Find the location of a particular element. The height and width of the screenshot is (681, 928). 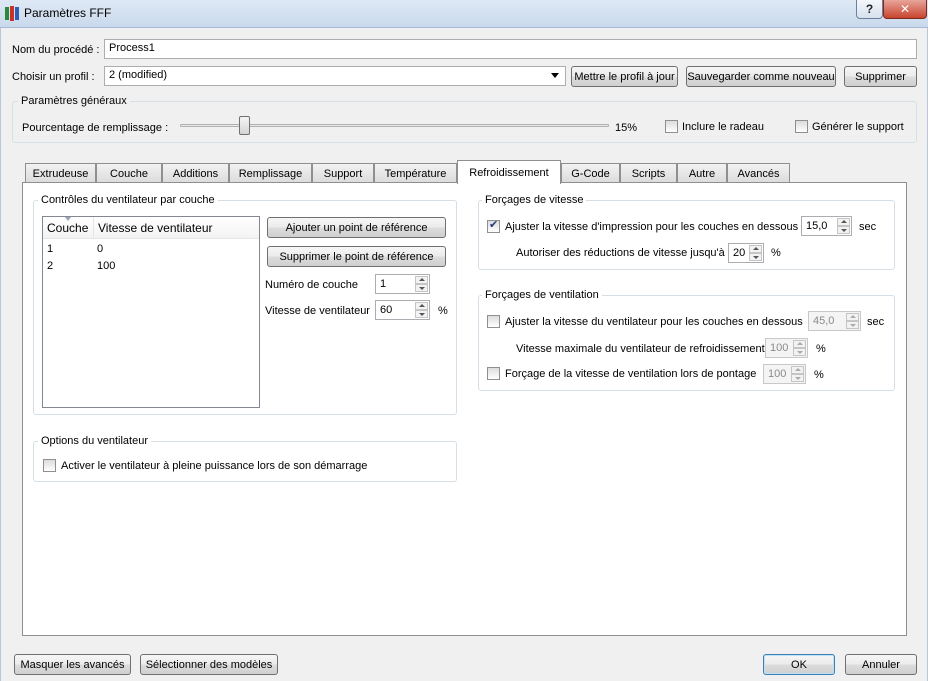

tab-scripts: Scripts is located at coordinates (648, 173).